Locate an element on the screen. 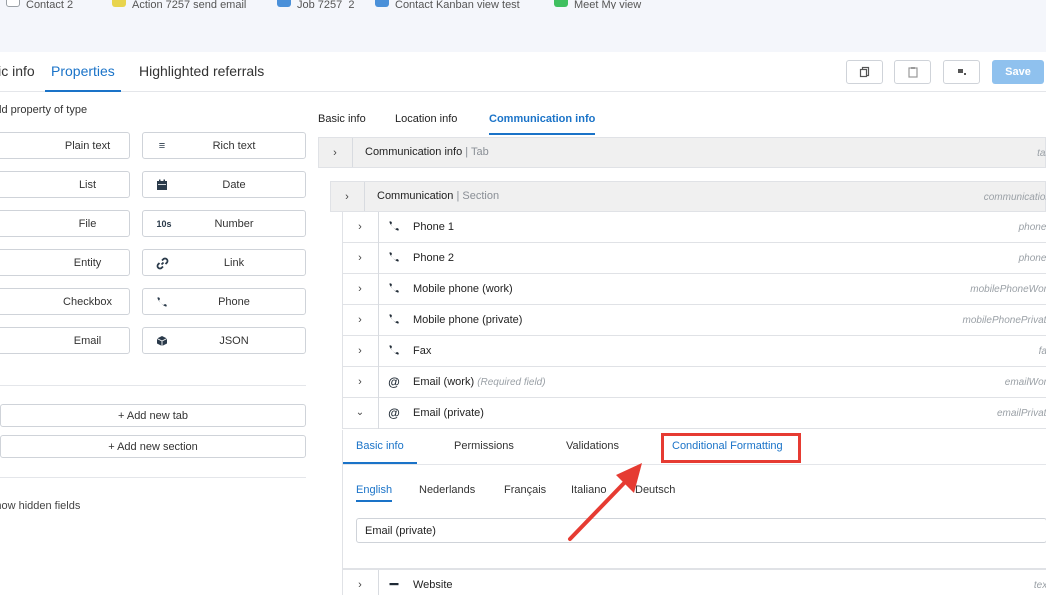 This screenshot has height=595, width=1046. section-row-communication: › Communication | Section communication is located at coordinates (688, 196).